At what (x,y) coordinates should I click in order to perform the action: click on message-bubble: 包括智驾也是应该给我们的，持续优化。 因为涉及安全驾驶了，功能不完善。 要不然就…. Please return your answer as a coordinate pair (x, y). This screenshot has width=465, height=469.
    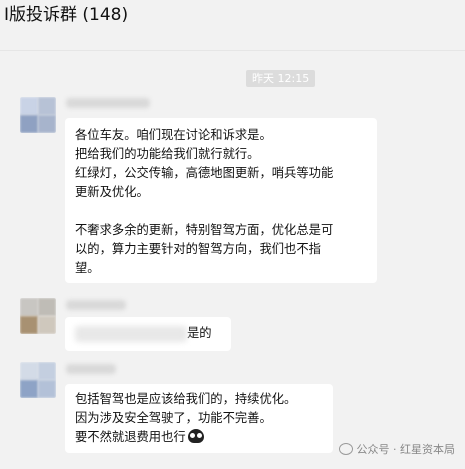
    Looking at the image, I should click on (199, 418).